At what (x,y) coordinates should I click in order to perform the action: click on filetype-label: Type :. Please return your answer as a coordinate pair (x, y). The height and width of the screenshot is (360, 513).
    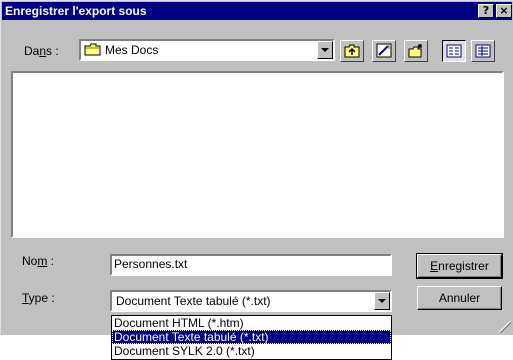
    Looking at the image, I should click on (38, 298).